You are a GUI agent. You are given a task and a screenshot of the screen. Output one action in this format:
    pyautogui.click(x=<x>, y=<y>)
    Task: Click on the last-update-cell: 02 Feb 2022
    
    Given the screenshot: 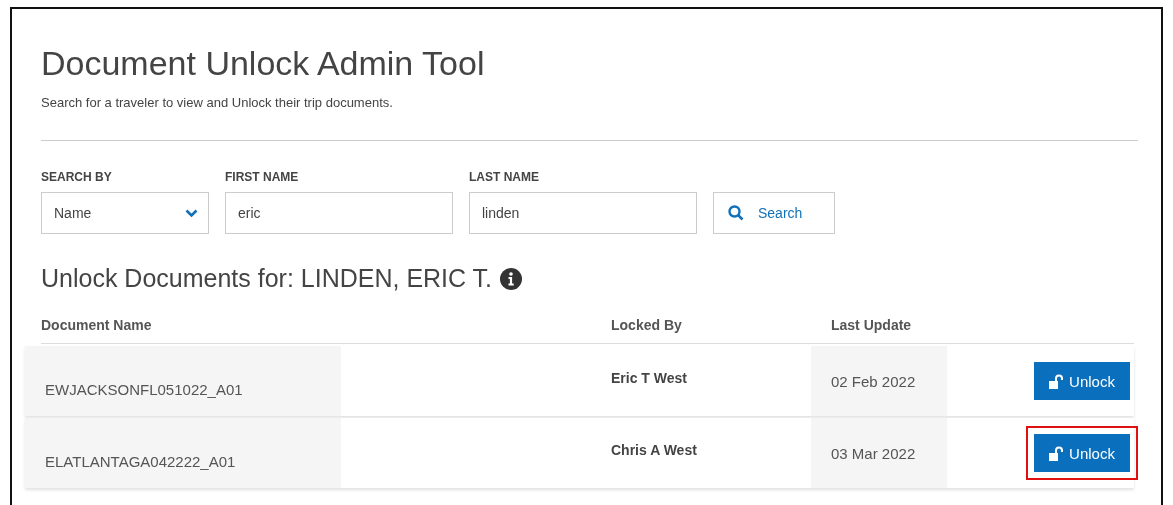 What is the action you would take?
    pyautogui.click(x=879, y=381)
    